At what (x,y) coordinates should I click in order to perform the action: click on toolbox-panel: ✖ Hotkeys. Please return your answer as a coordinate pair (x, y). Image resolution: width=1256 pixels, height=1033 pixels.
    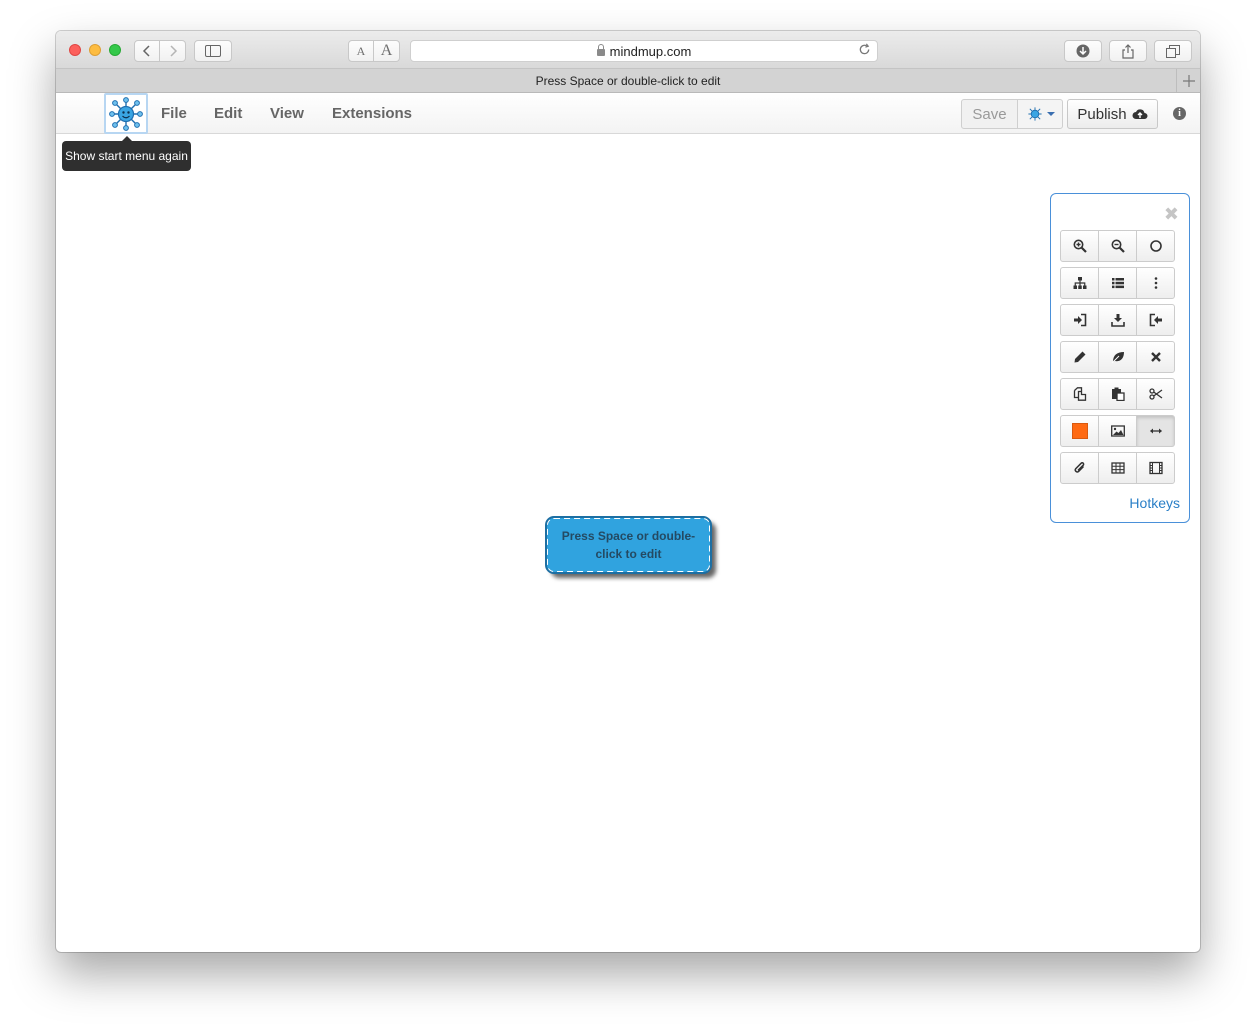
    Looking at the image, I should click on (1120, 358).